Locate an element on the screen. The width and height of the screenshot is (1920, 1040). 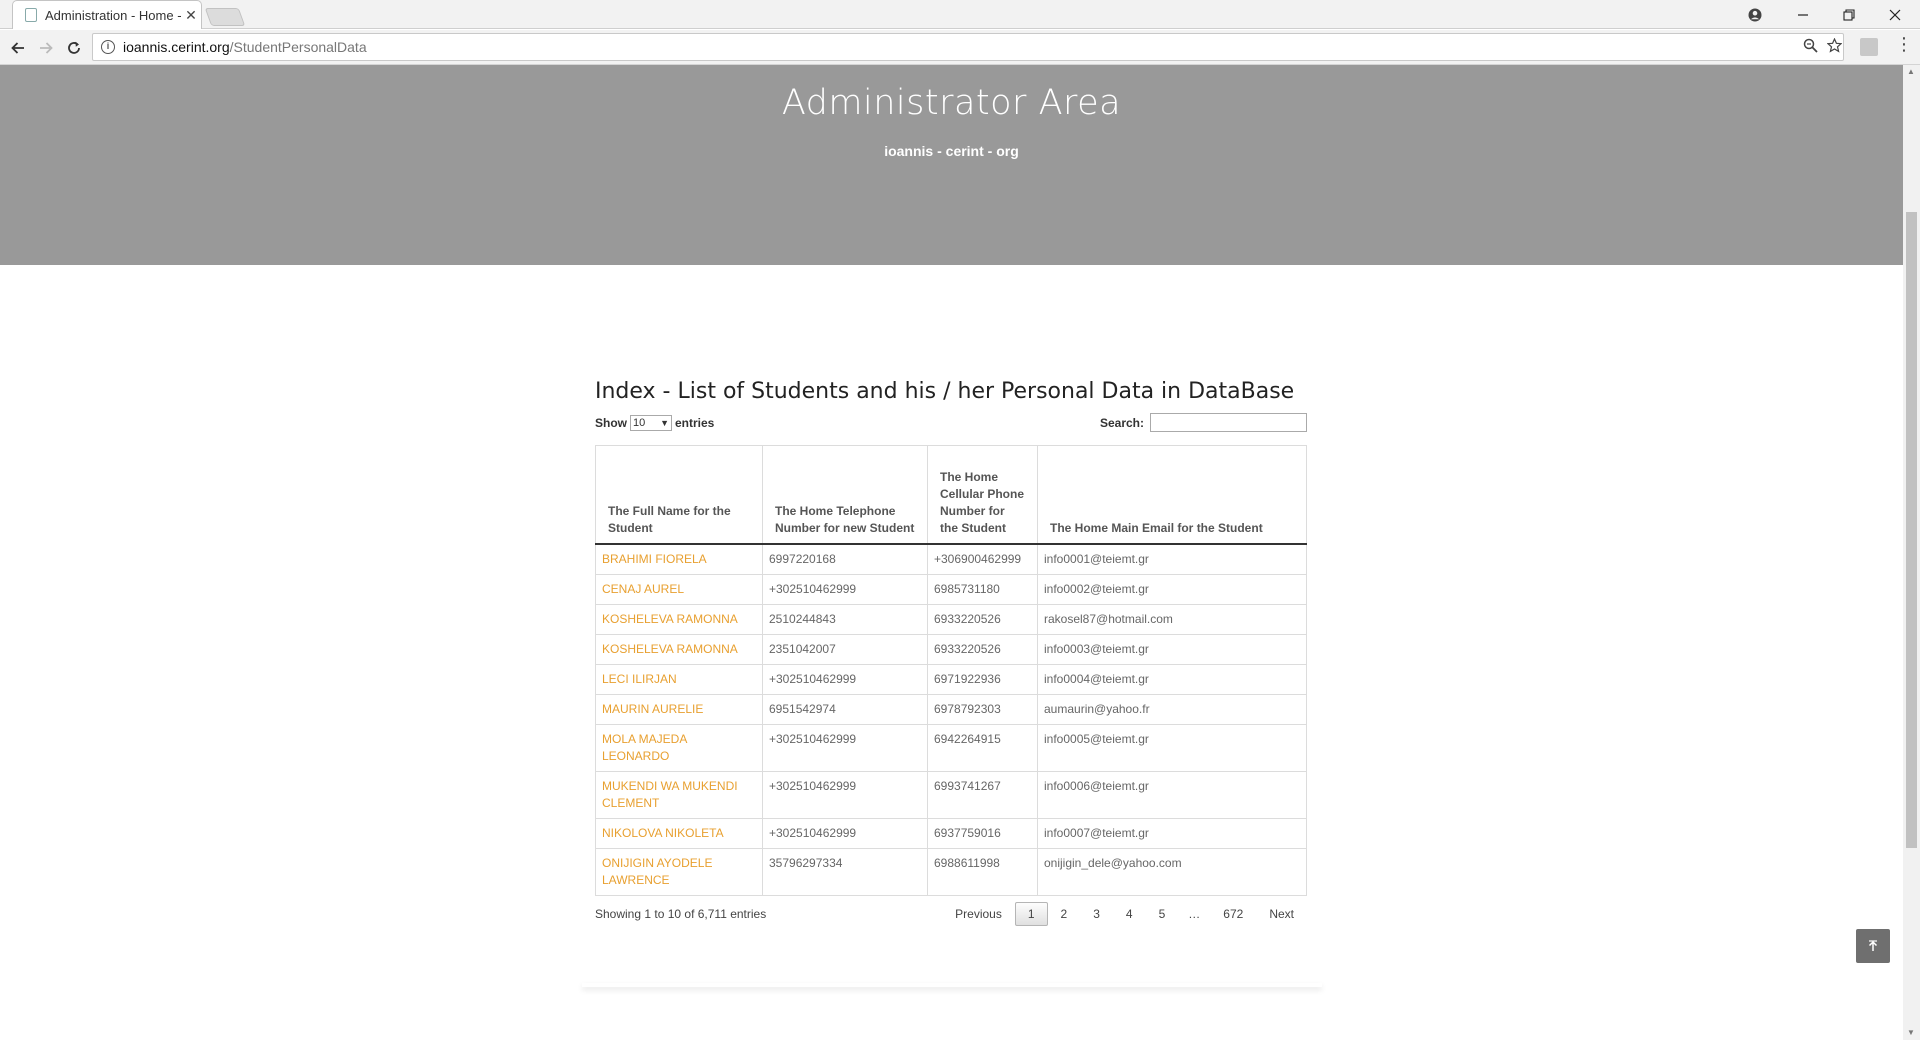
entries-select: 10 ▼ is located at coordinates (651, 423).